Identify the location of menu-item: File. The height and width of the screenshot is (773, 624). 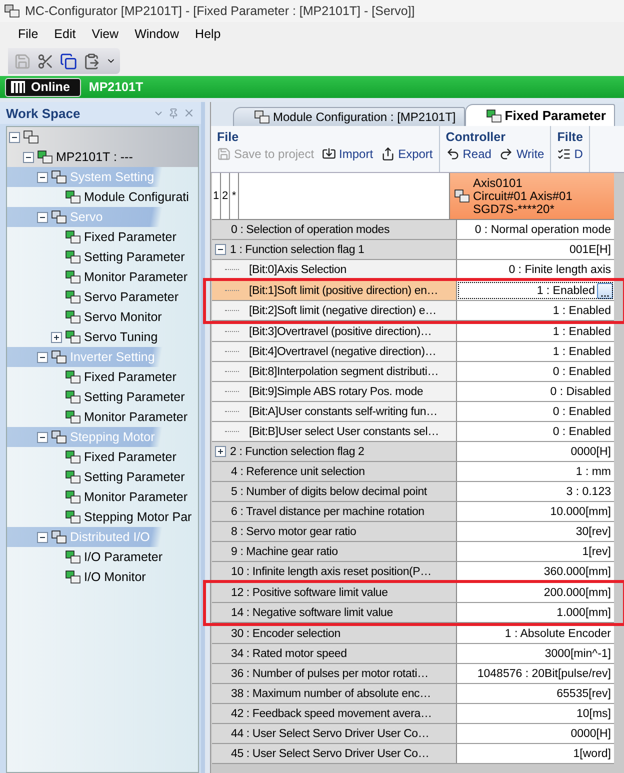
(28, 34).